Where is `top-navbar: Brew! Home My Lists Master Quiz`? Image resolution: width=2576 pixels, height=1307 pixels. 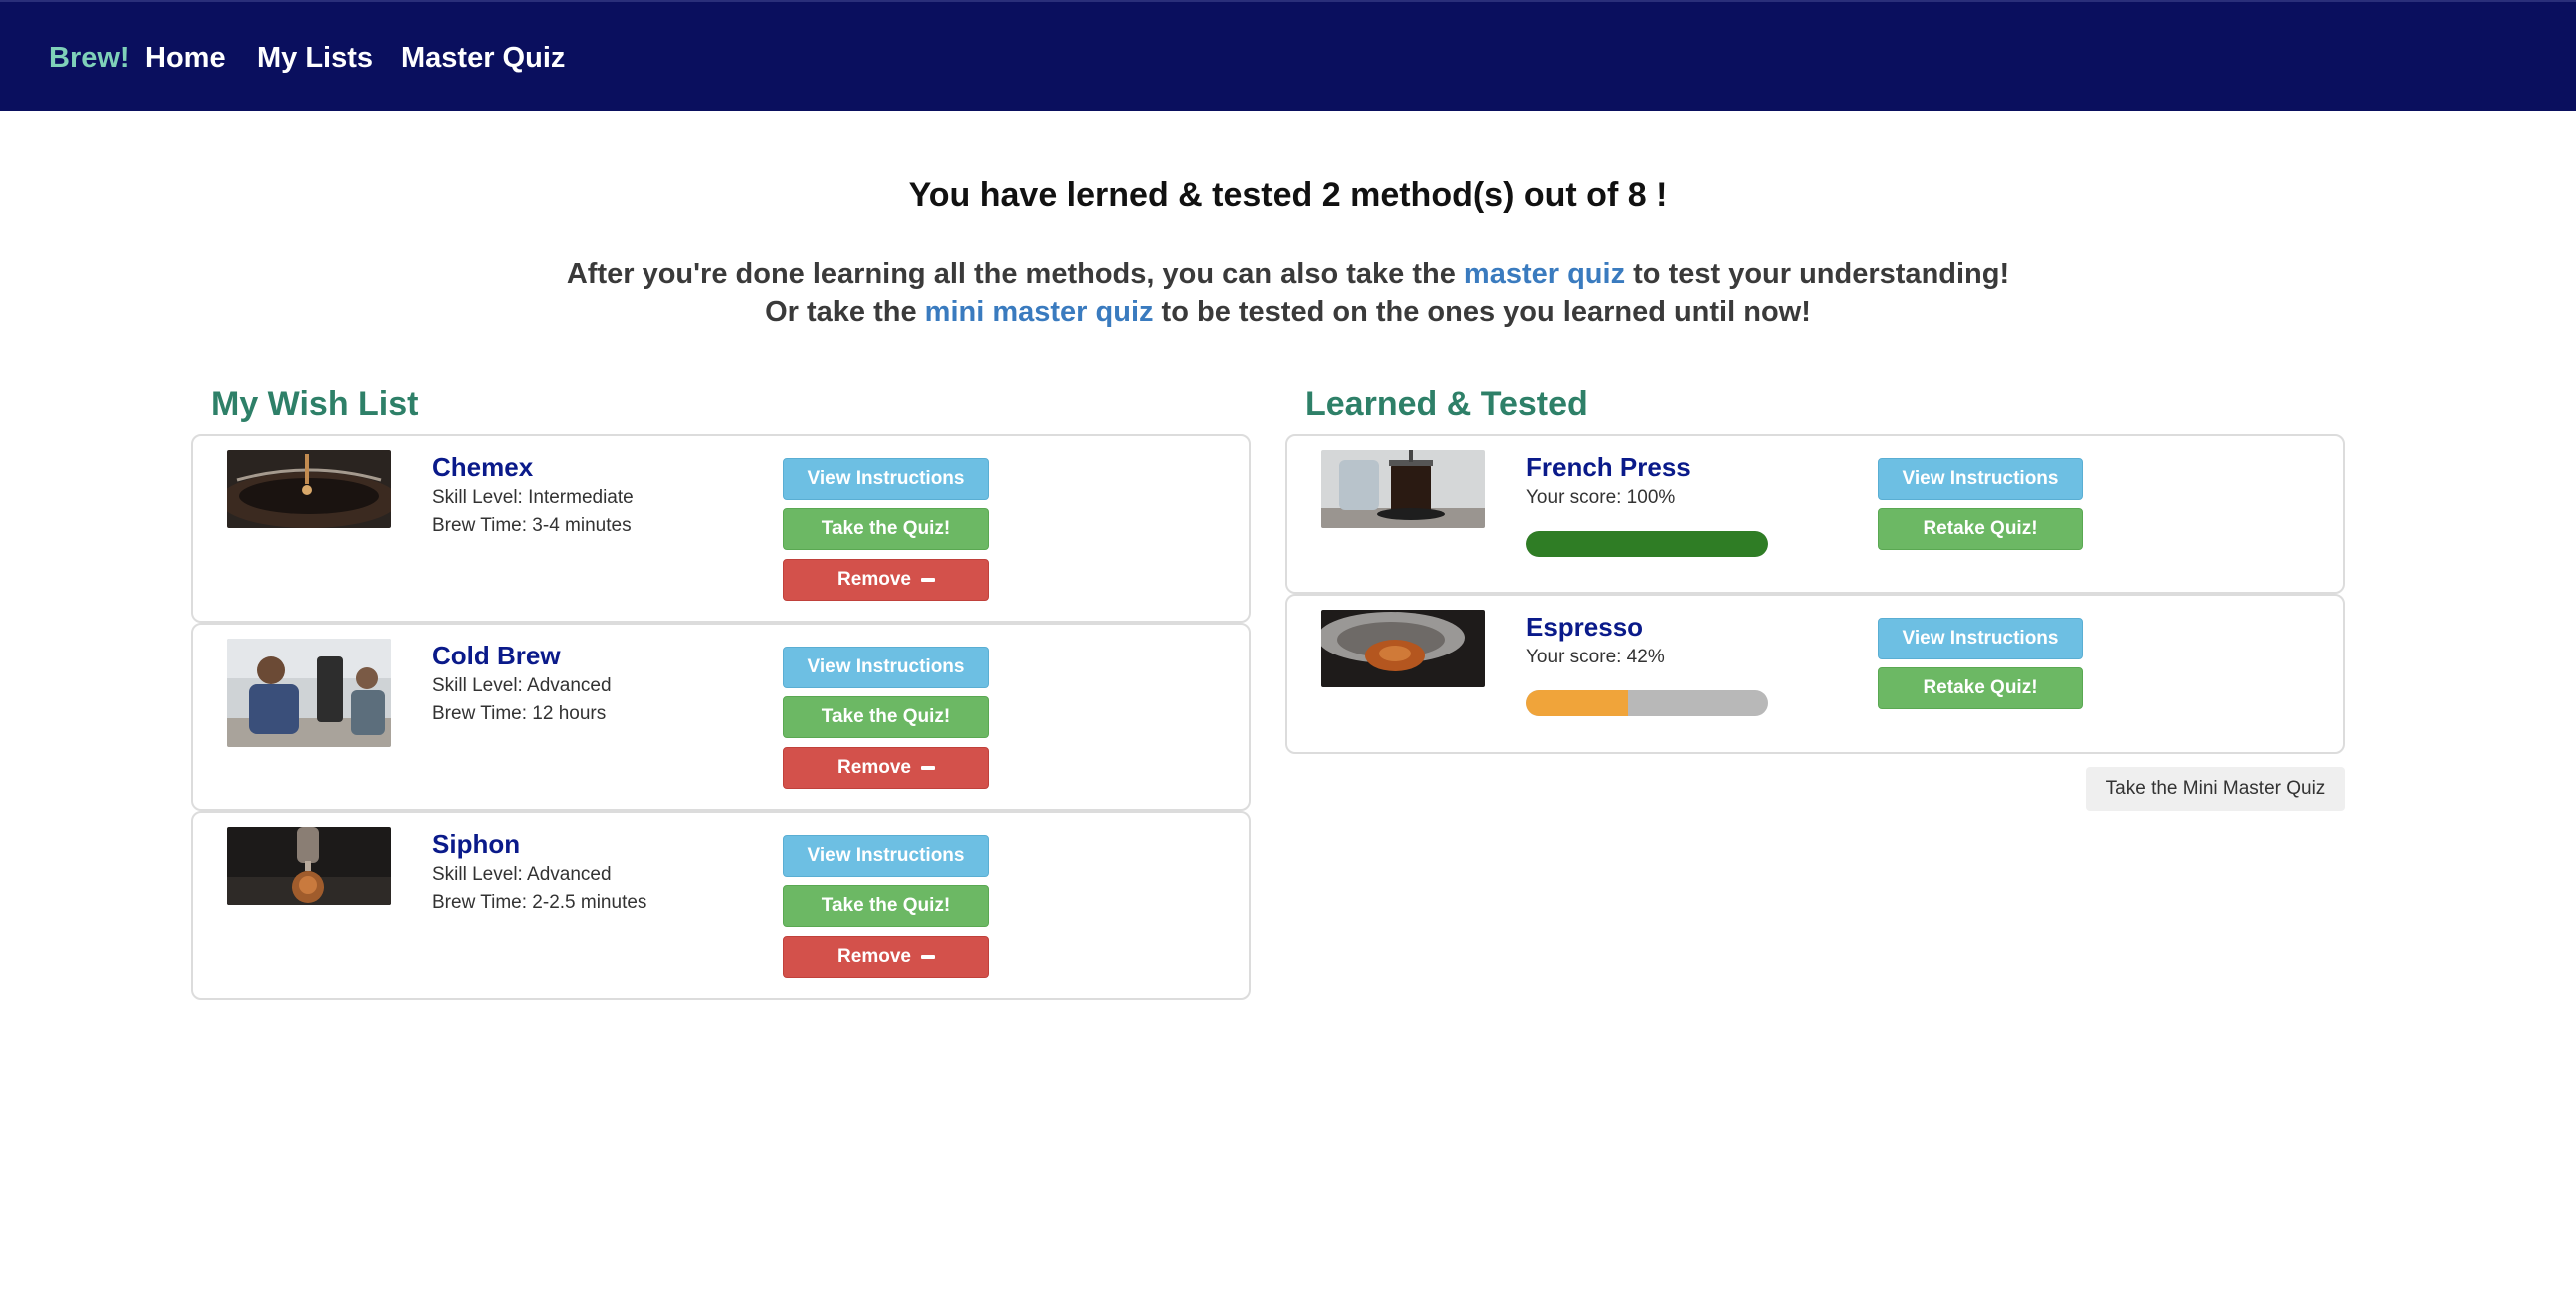 top-navbar: Brew! Home My Lists Master Quiz is located at coordinates (1288, 55).